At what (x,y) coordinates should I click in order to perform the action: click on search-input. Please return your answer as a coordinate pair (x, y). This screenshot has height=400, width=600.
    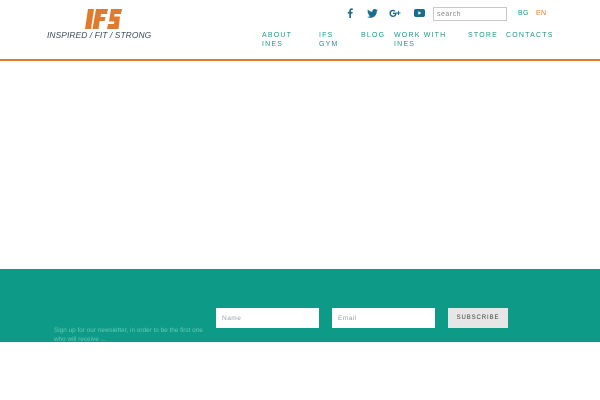
    Looking at the image, I should click on (470, 14).